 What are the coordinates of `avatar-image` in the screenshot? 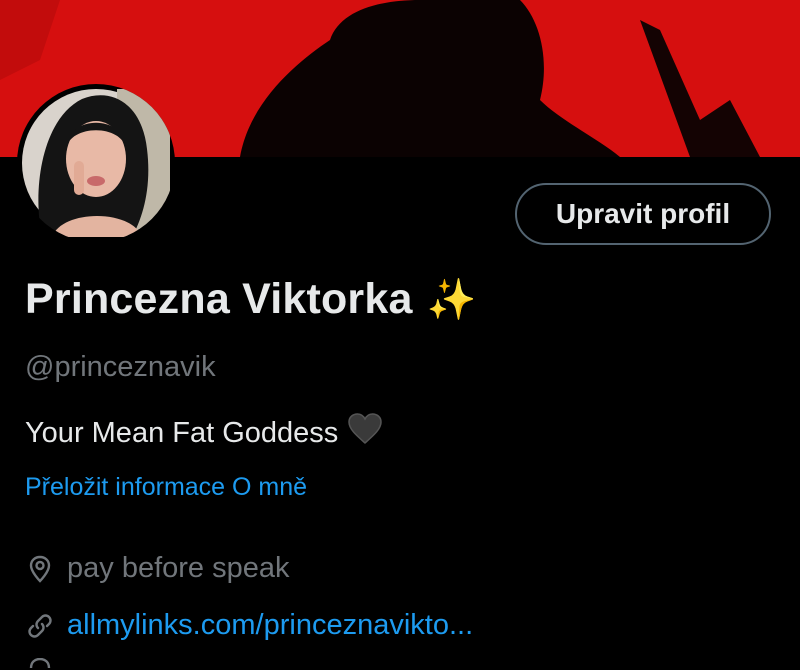 It's located at (96, 163).